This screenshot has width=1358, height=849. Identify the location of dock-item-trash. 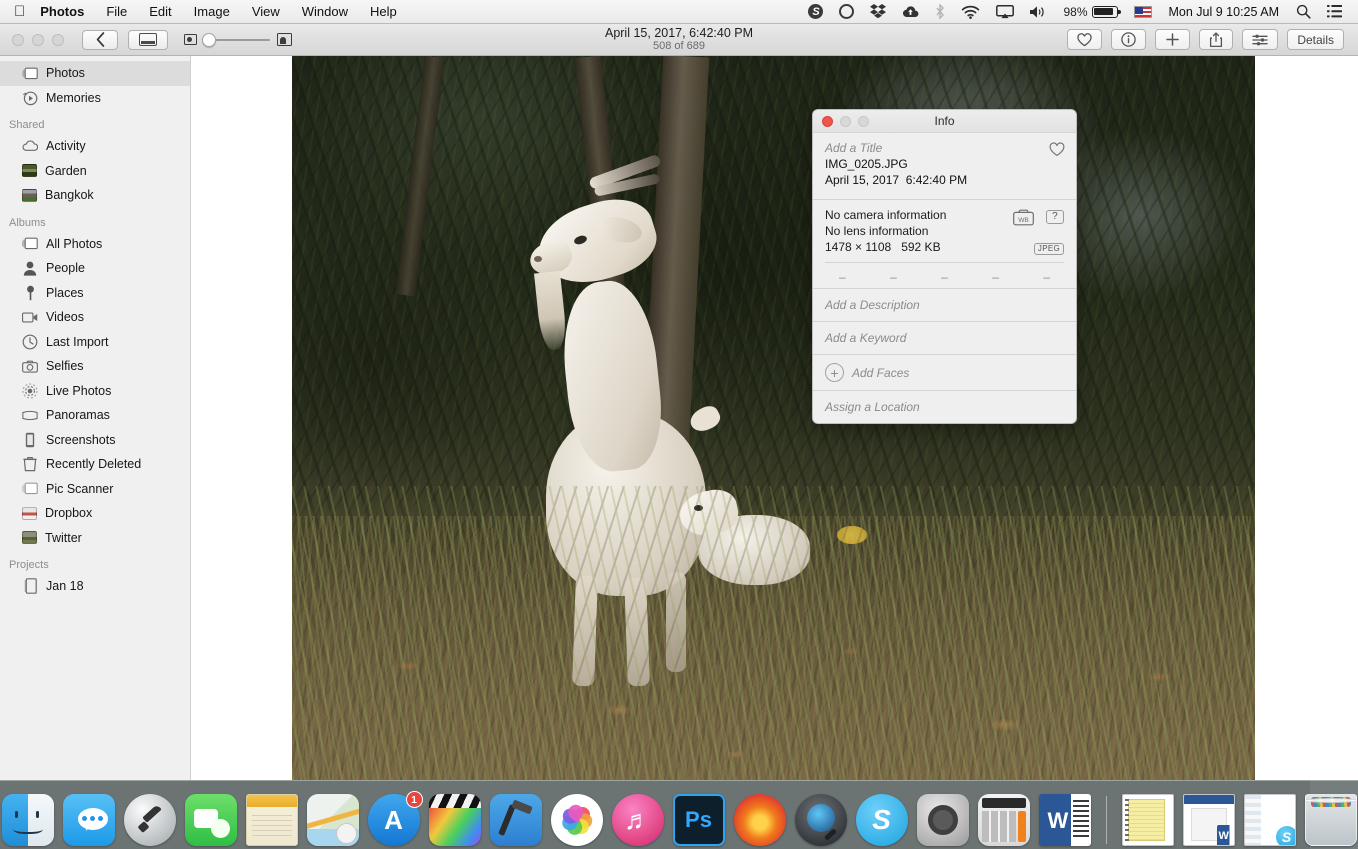
(1330, 820).